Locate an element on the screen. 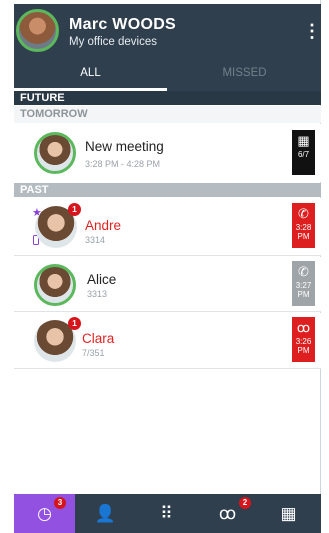 This screenshot has width=329, height=533. contact-name: Andre is located at coordinates (103, 225).